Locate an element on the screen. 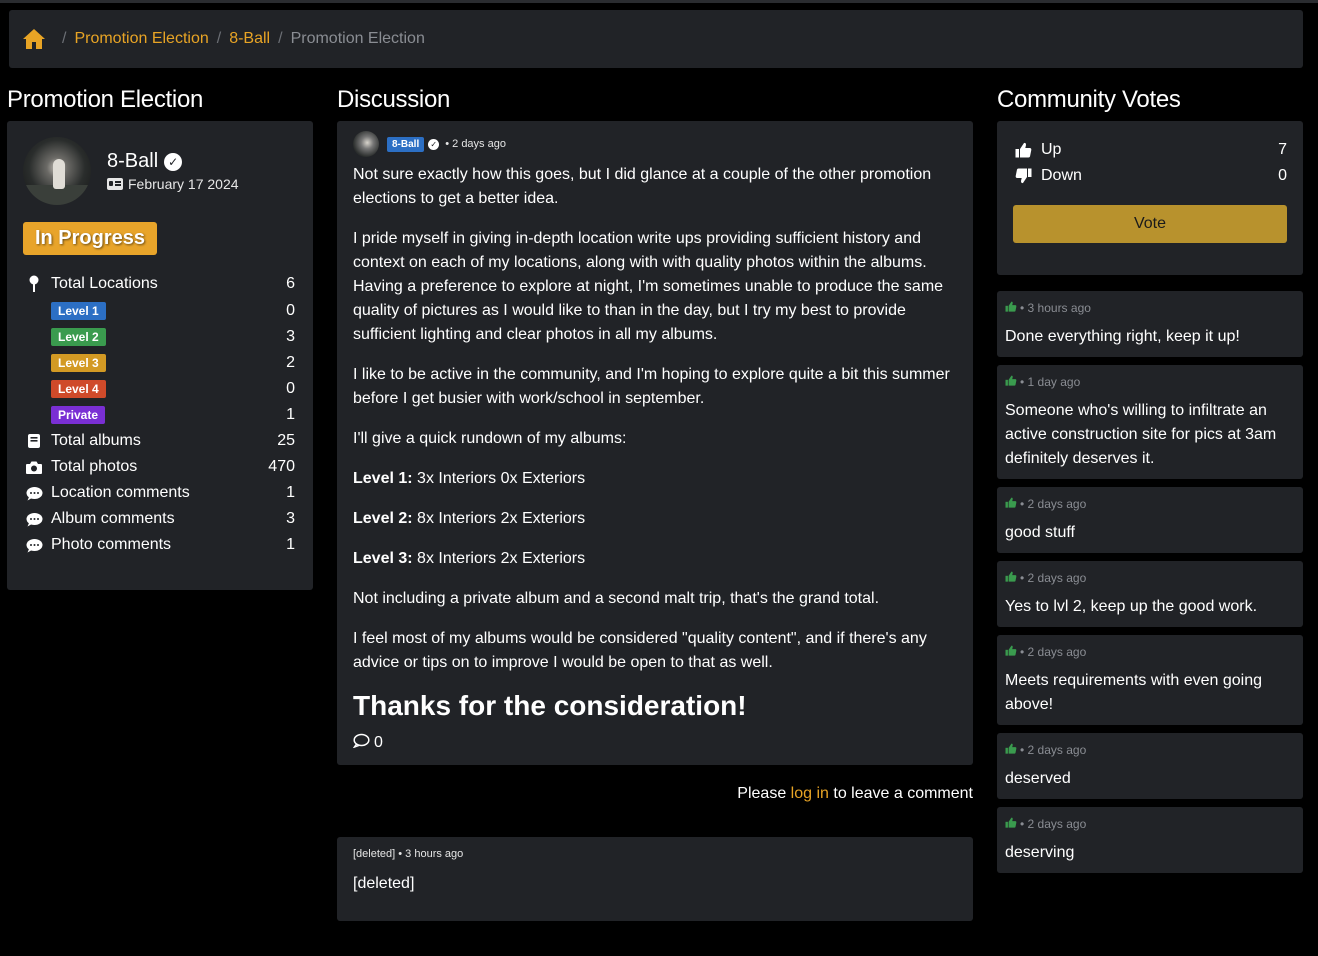 This screenshot has width=1318, height=956. post-heading: Thanks for the consideration! is located at coordinates (550, 705).